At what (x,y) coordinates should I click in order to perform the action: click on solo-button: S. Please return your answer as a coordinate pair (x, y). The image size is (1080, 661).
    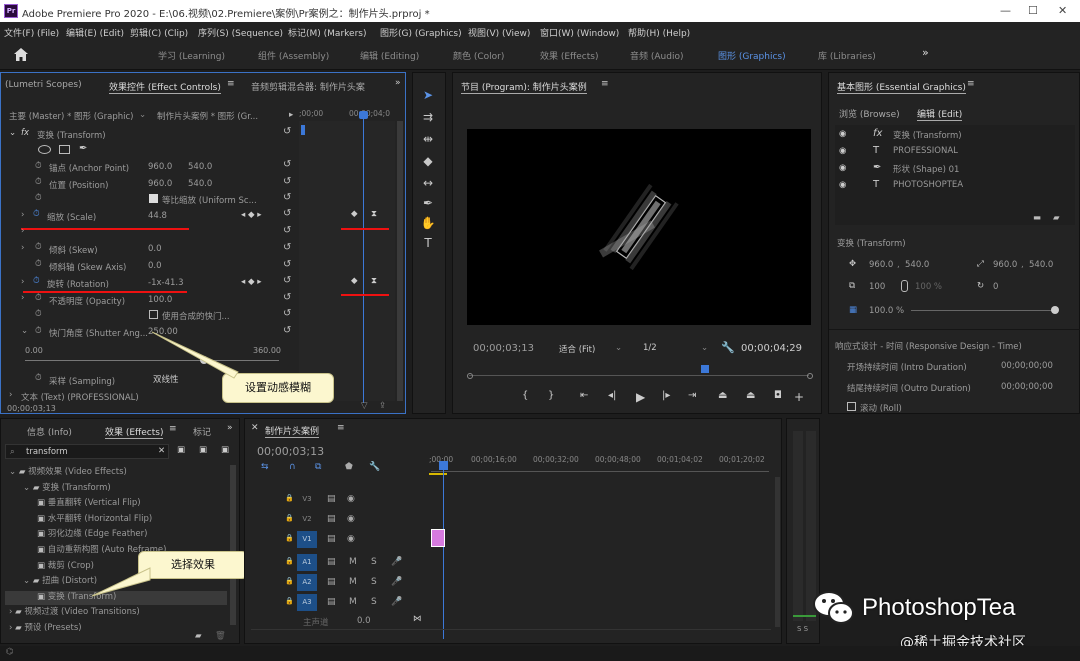
    Looking at the image, I should click on (374, 582).